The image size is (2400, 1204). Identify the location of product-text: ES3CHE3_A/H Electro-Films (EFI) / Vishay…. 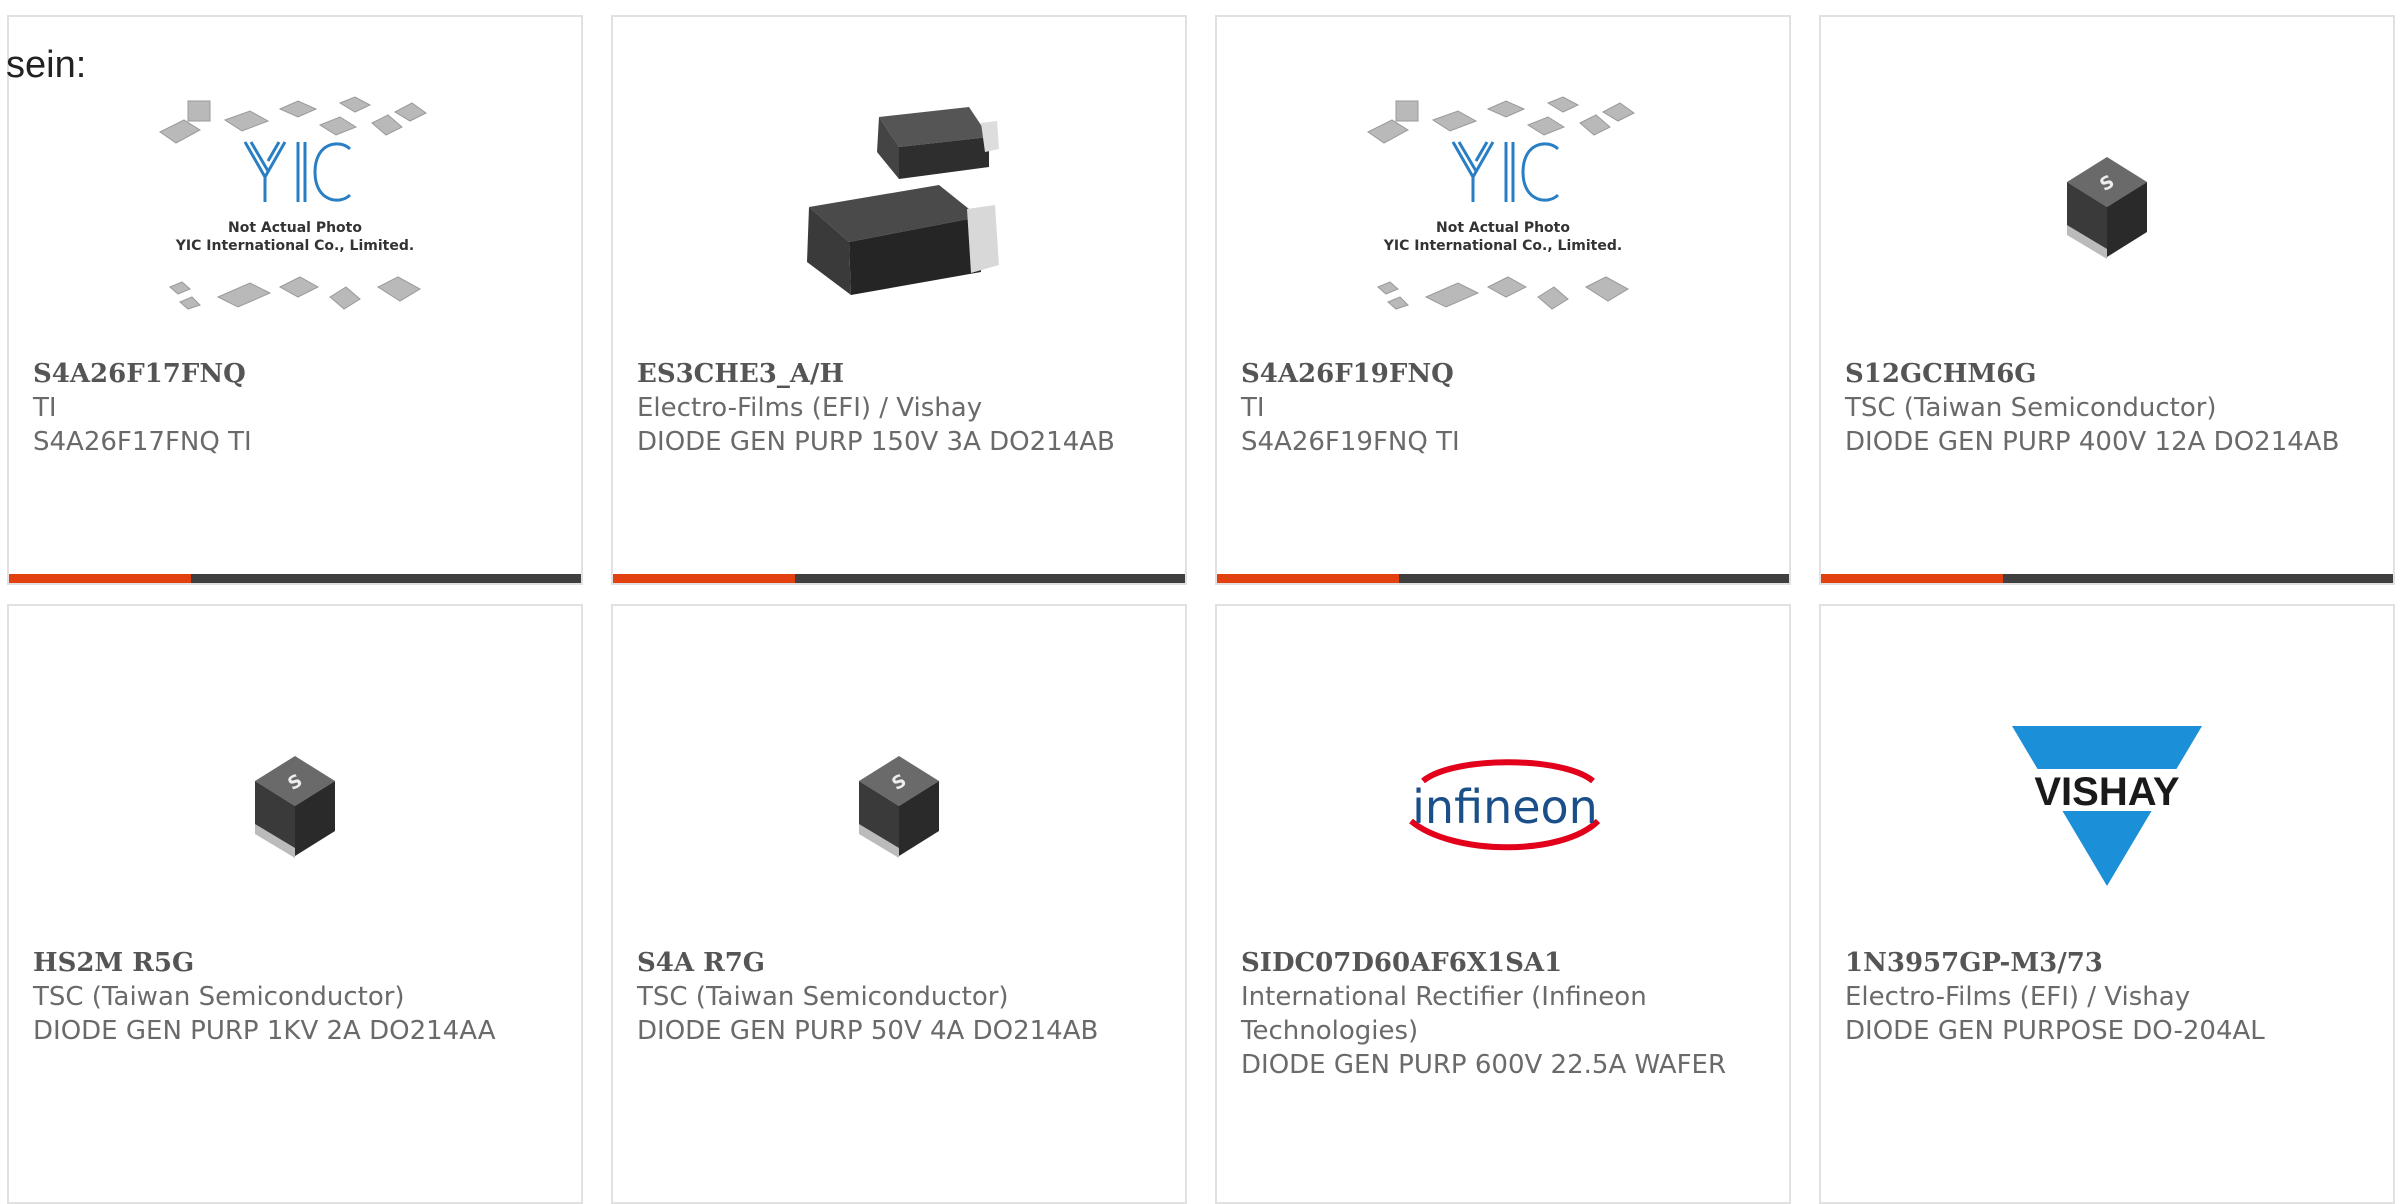
(901, 408).